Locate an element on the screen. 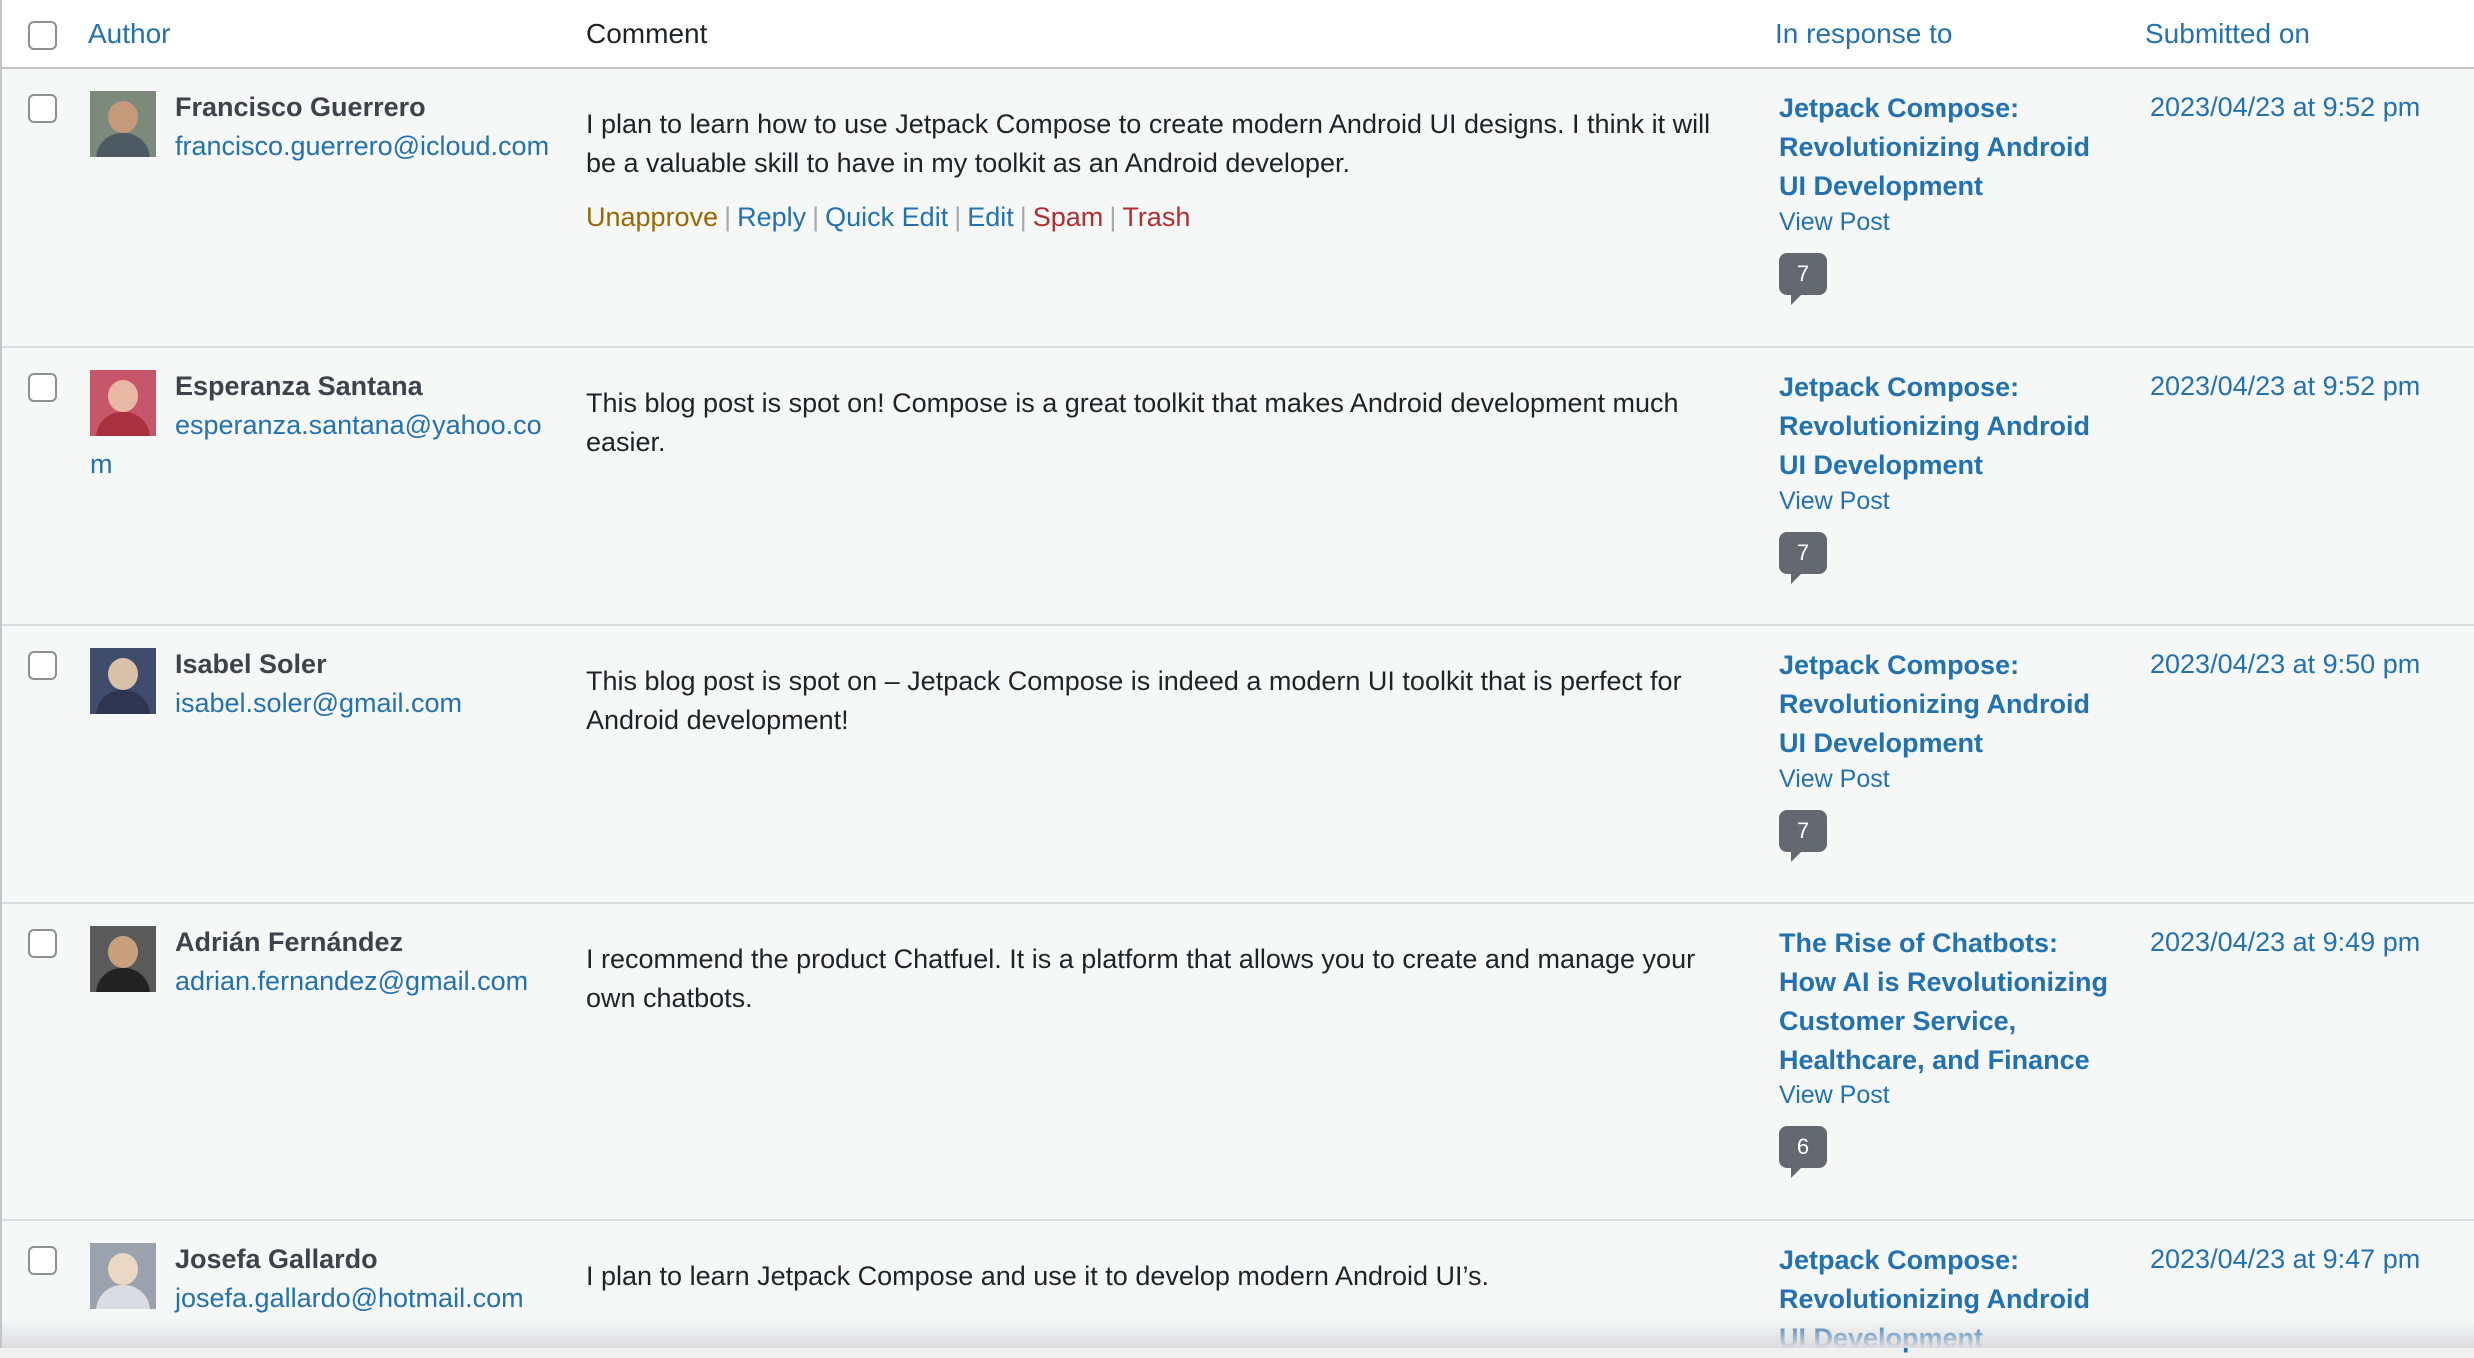 This screenshot has width=2474, height=1358. reply-link: Reply is located at coordinates (771, 217).